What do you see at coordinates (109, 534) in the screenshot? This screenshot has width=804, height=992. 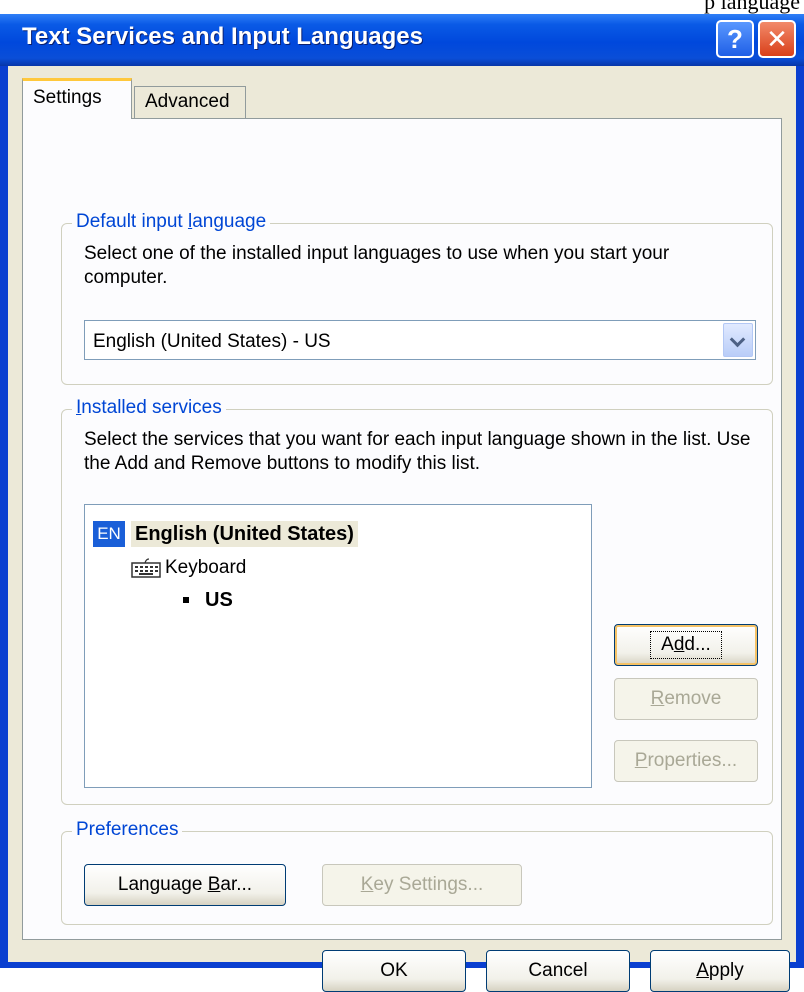 I see `language-badge: EN` at bounding box center [109, 534].